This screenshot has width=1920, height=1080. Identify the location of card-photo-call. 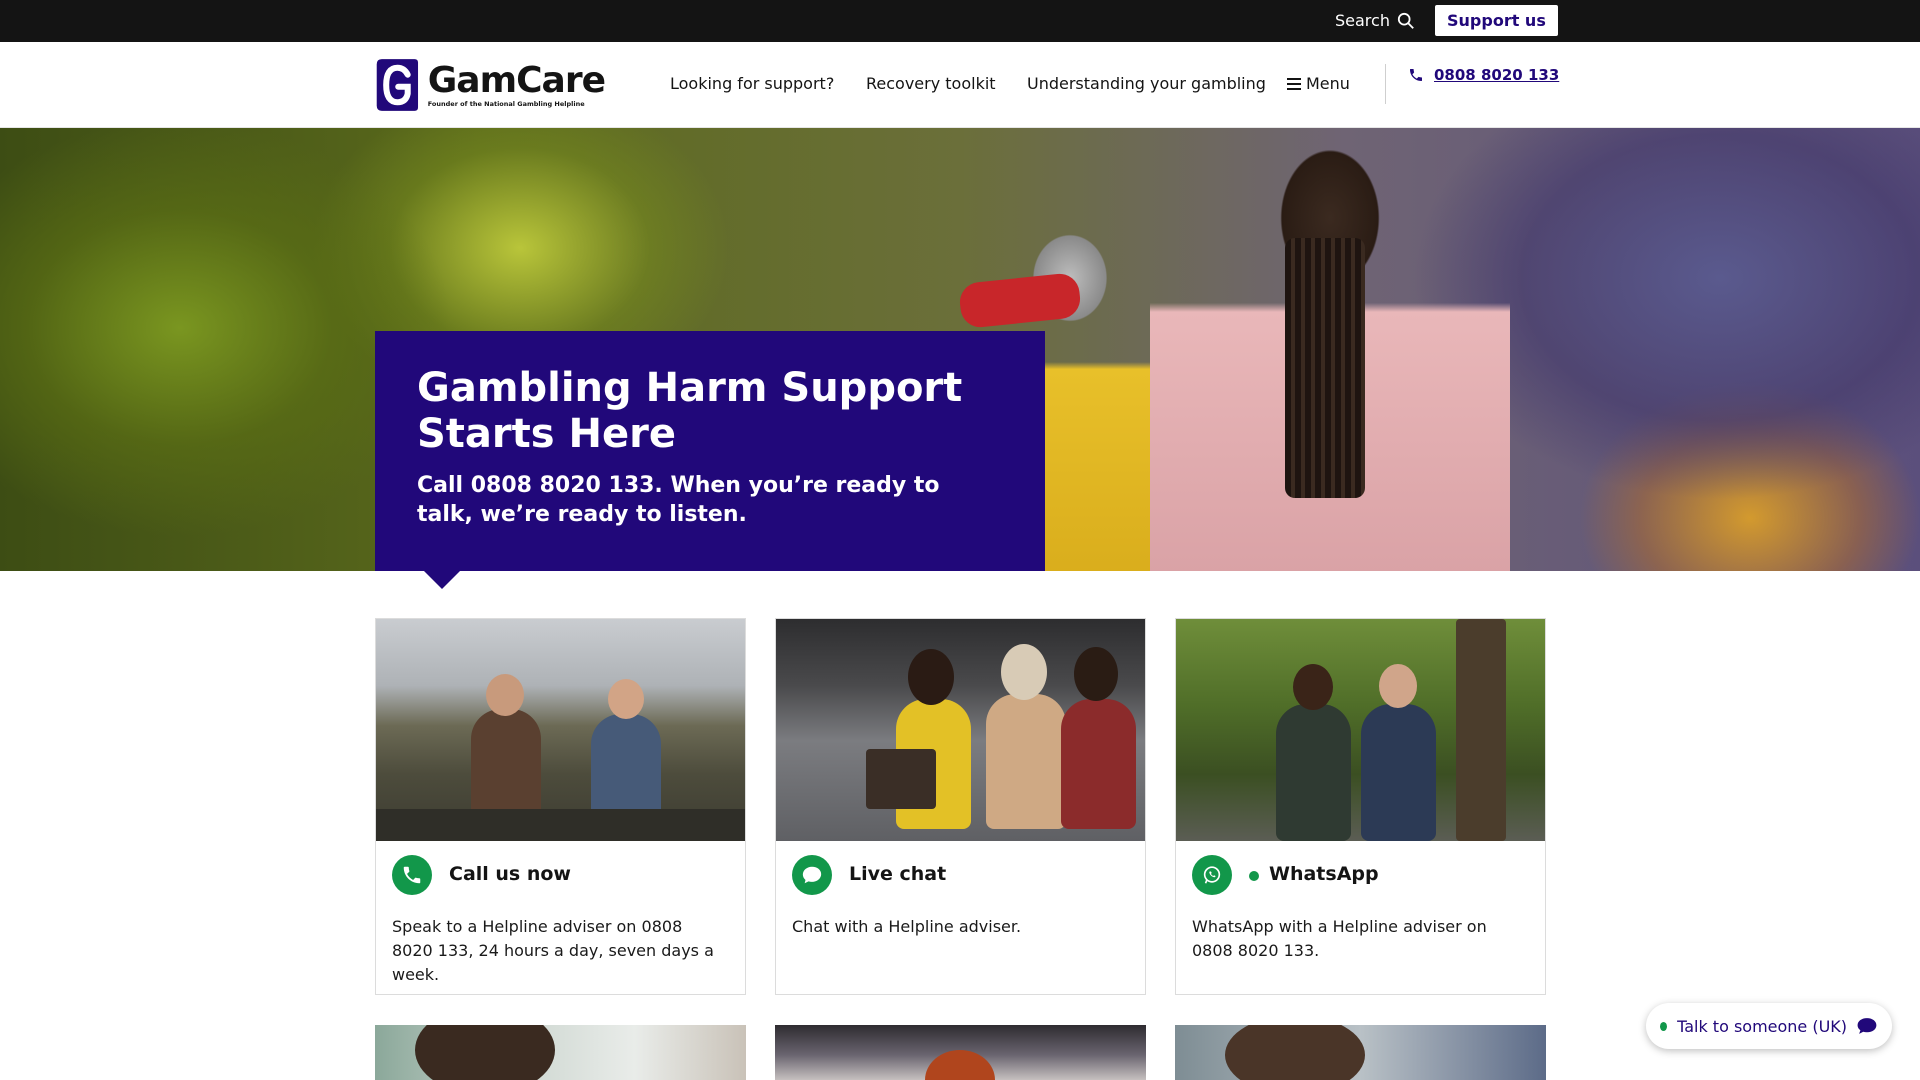
(560, 730).